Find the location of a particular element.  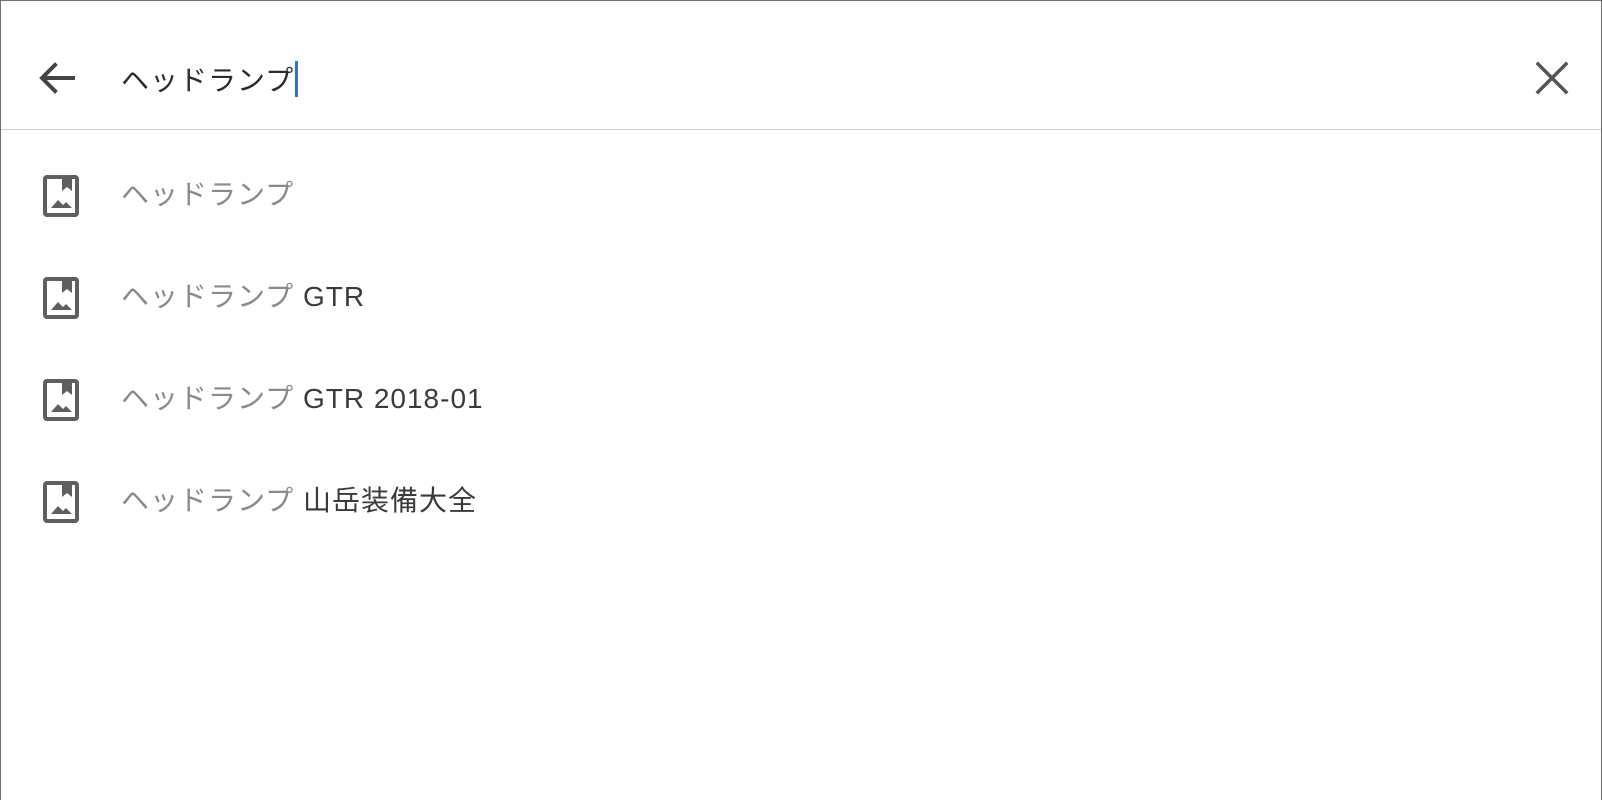

close-icon is located at coordinates (1552, 78).